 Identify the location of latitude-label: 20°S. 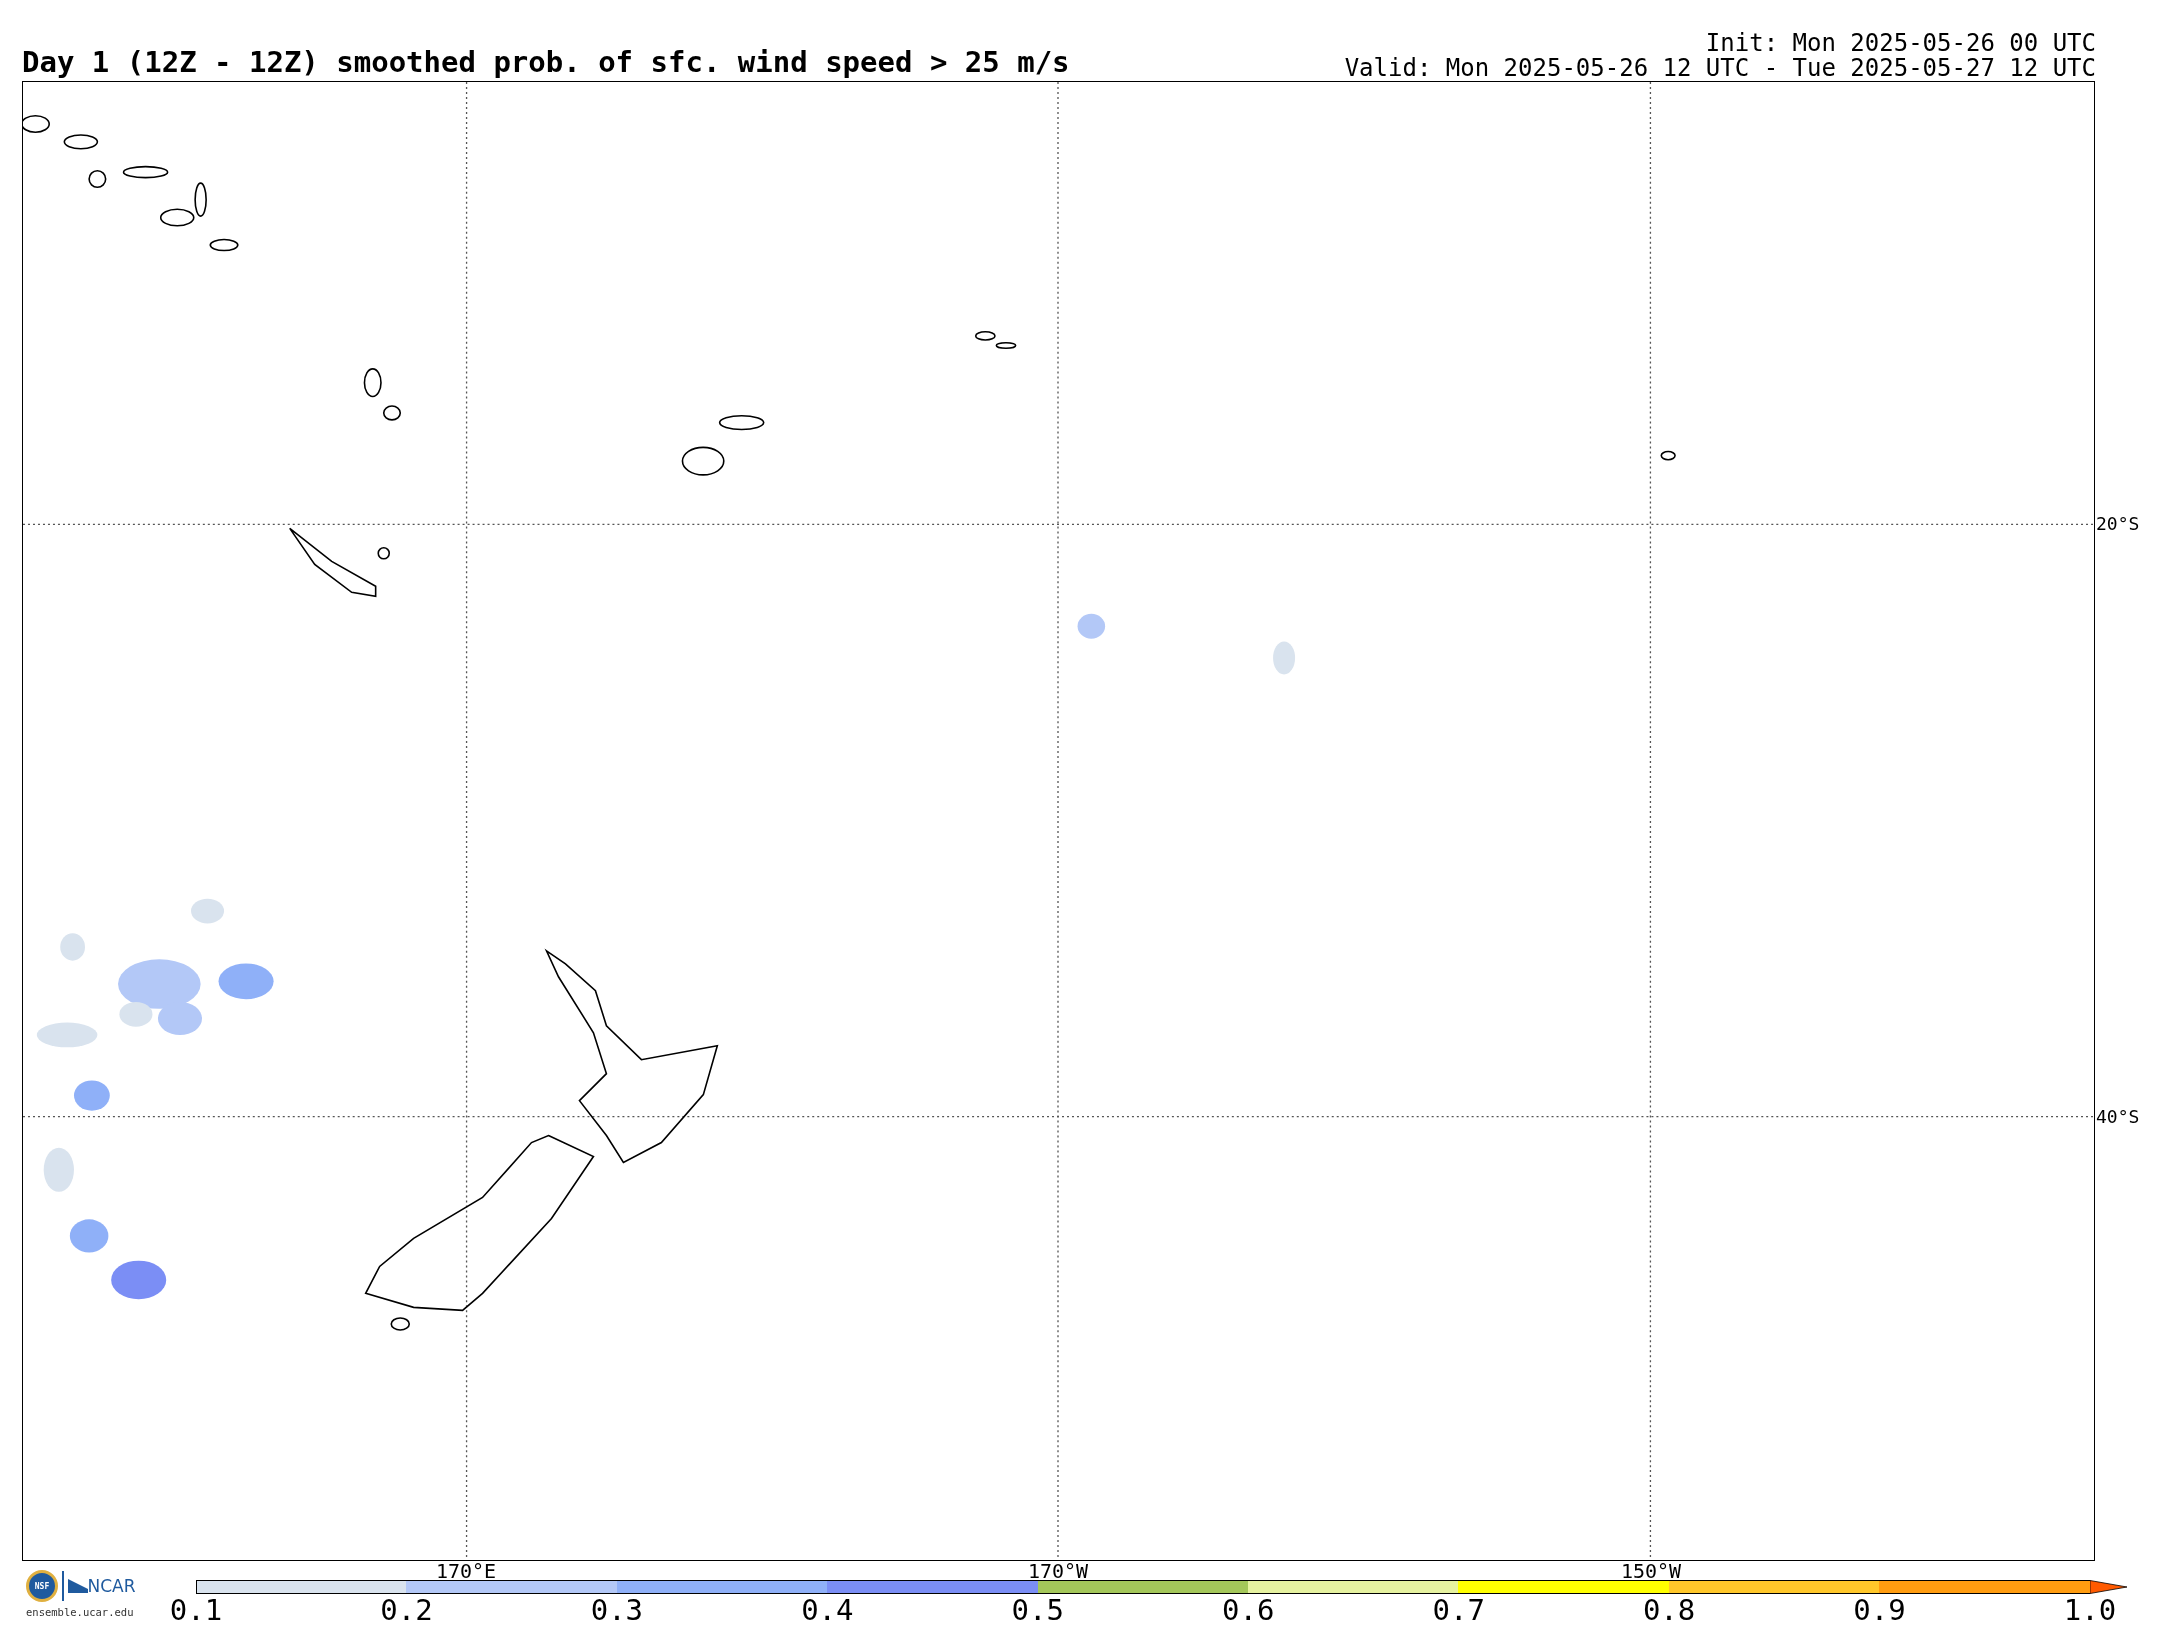
(2118, 524).